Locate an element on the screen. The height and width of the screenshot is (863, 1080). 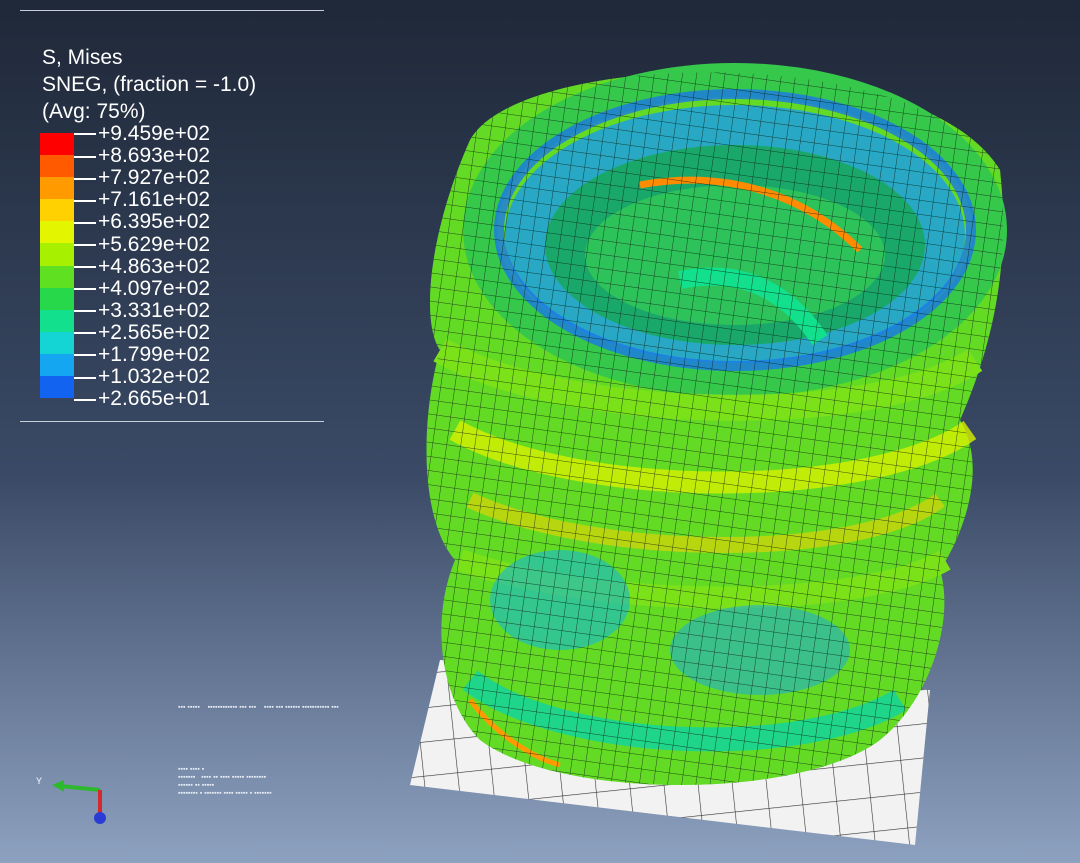
triad-x-arrowhead is located at coordinates (58, 786).